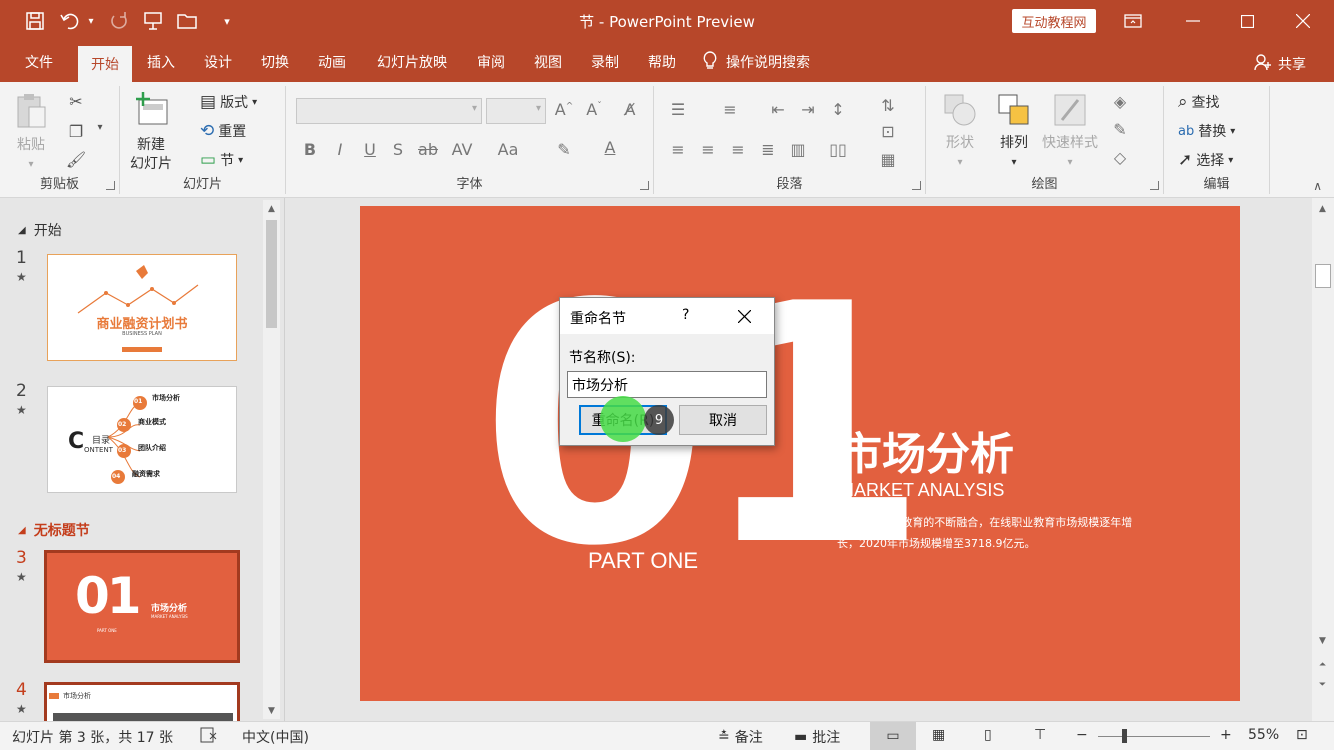 Image resolution: width=1334 pixels, height=750 pixels. What do you see at coordinates (398, 149) in the screenshot?
I see `shadow-icon: S` at bounding box center [398, 149].